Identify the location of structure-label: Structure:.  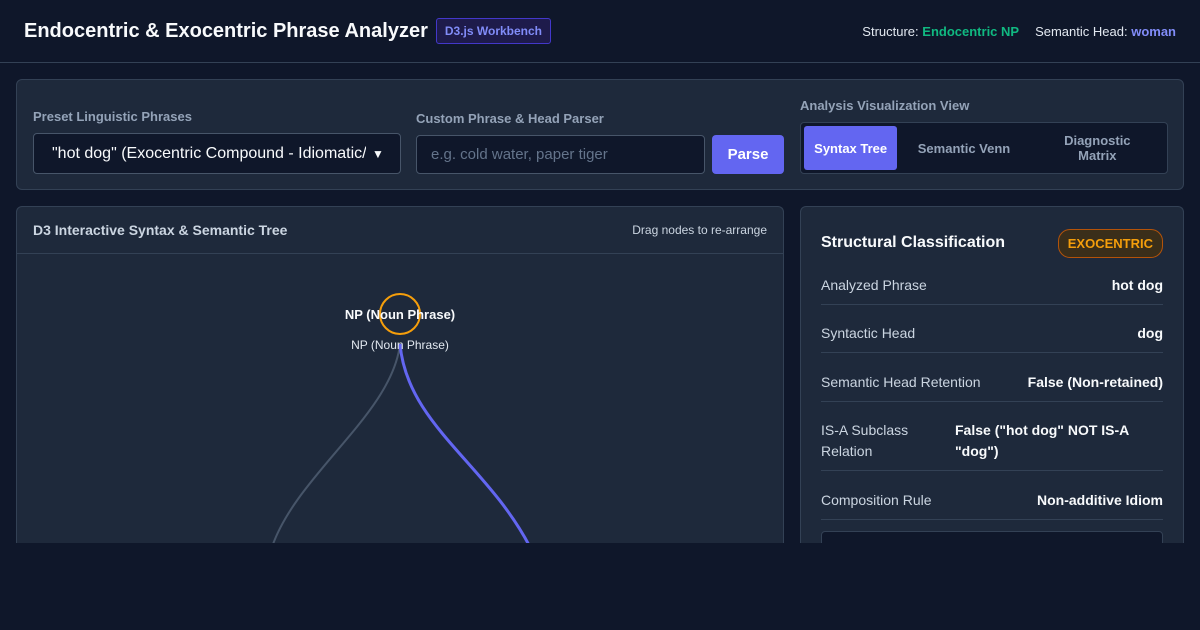
(890, 31).